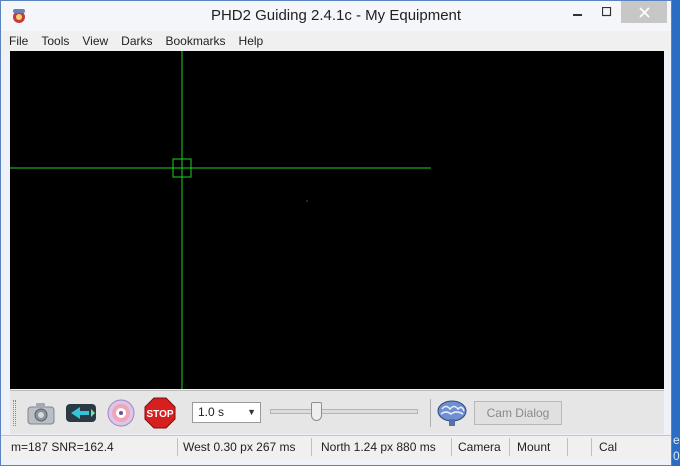 The image size is (680, 466). What do you see at coordinates (336, 41) in the screenshot?
I see `menu-bar: File Tools View Darks Bookmarks Help` at bounding box center [336, 41].